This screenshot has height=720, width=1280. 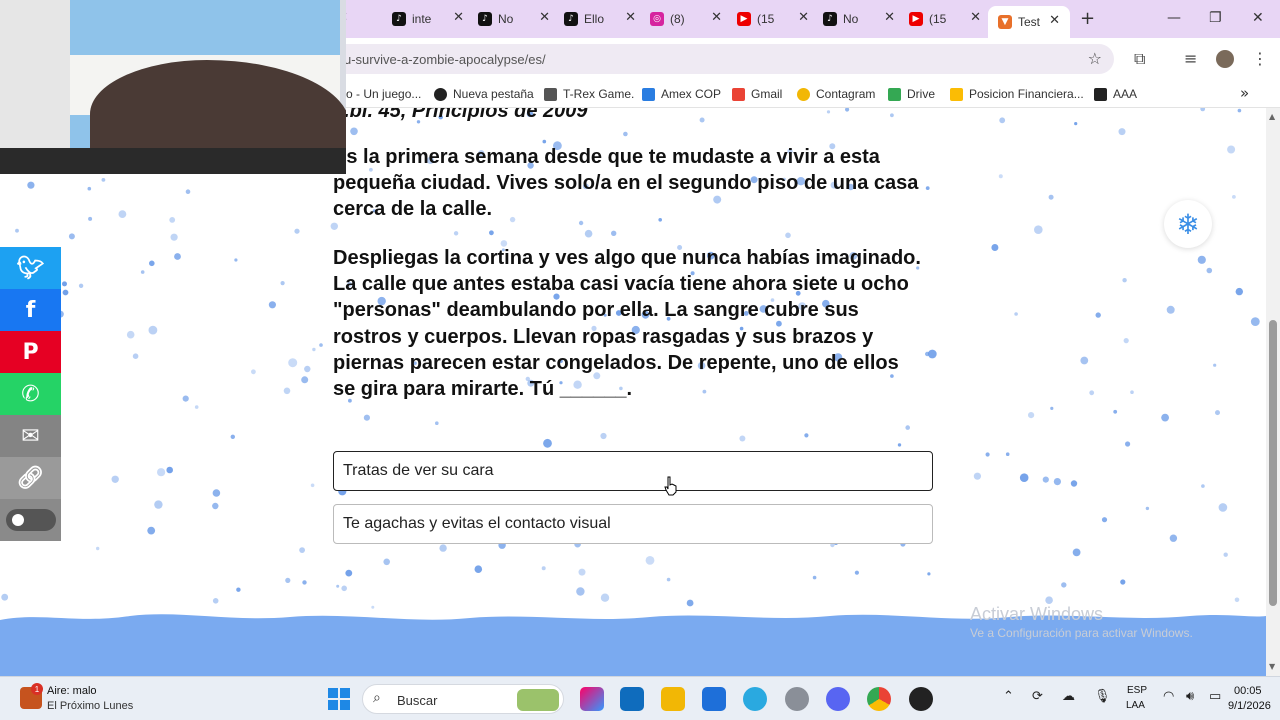 I want to click on extensions-icon: ⧉, so click(x=1139, y=59).